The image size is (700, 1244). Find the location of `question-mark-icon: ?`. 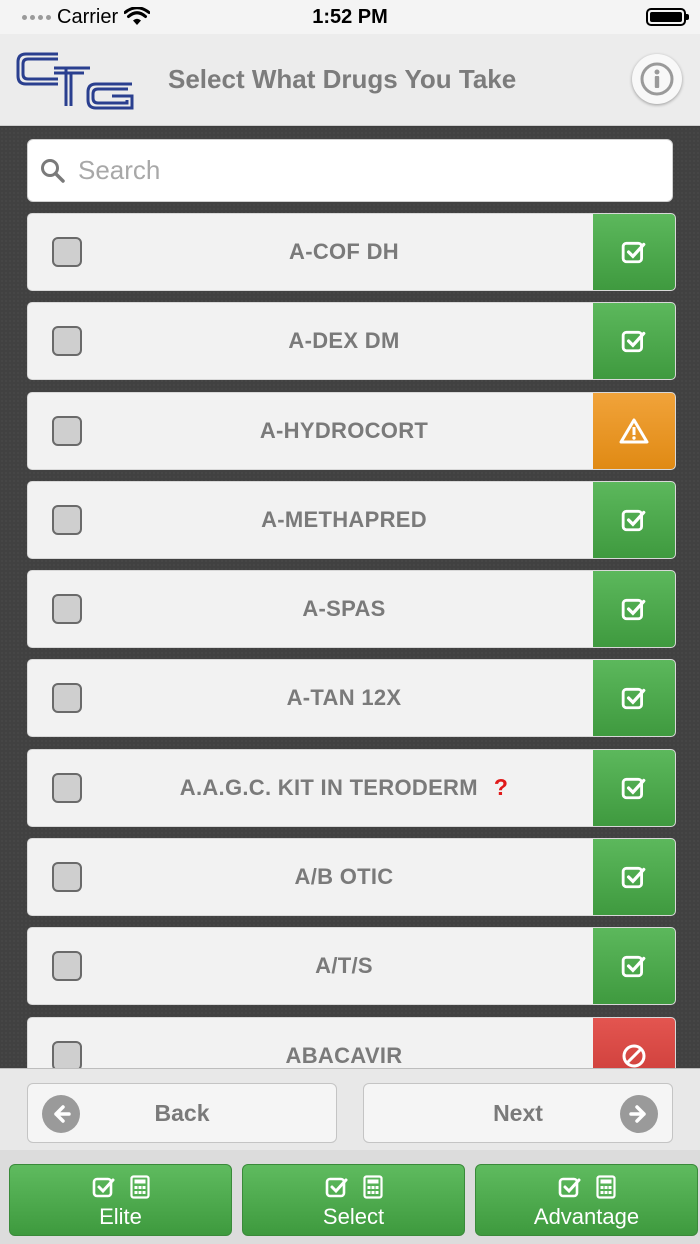

question-mark-icon: ? is located at coordinates (501, 787).